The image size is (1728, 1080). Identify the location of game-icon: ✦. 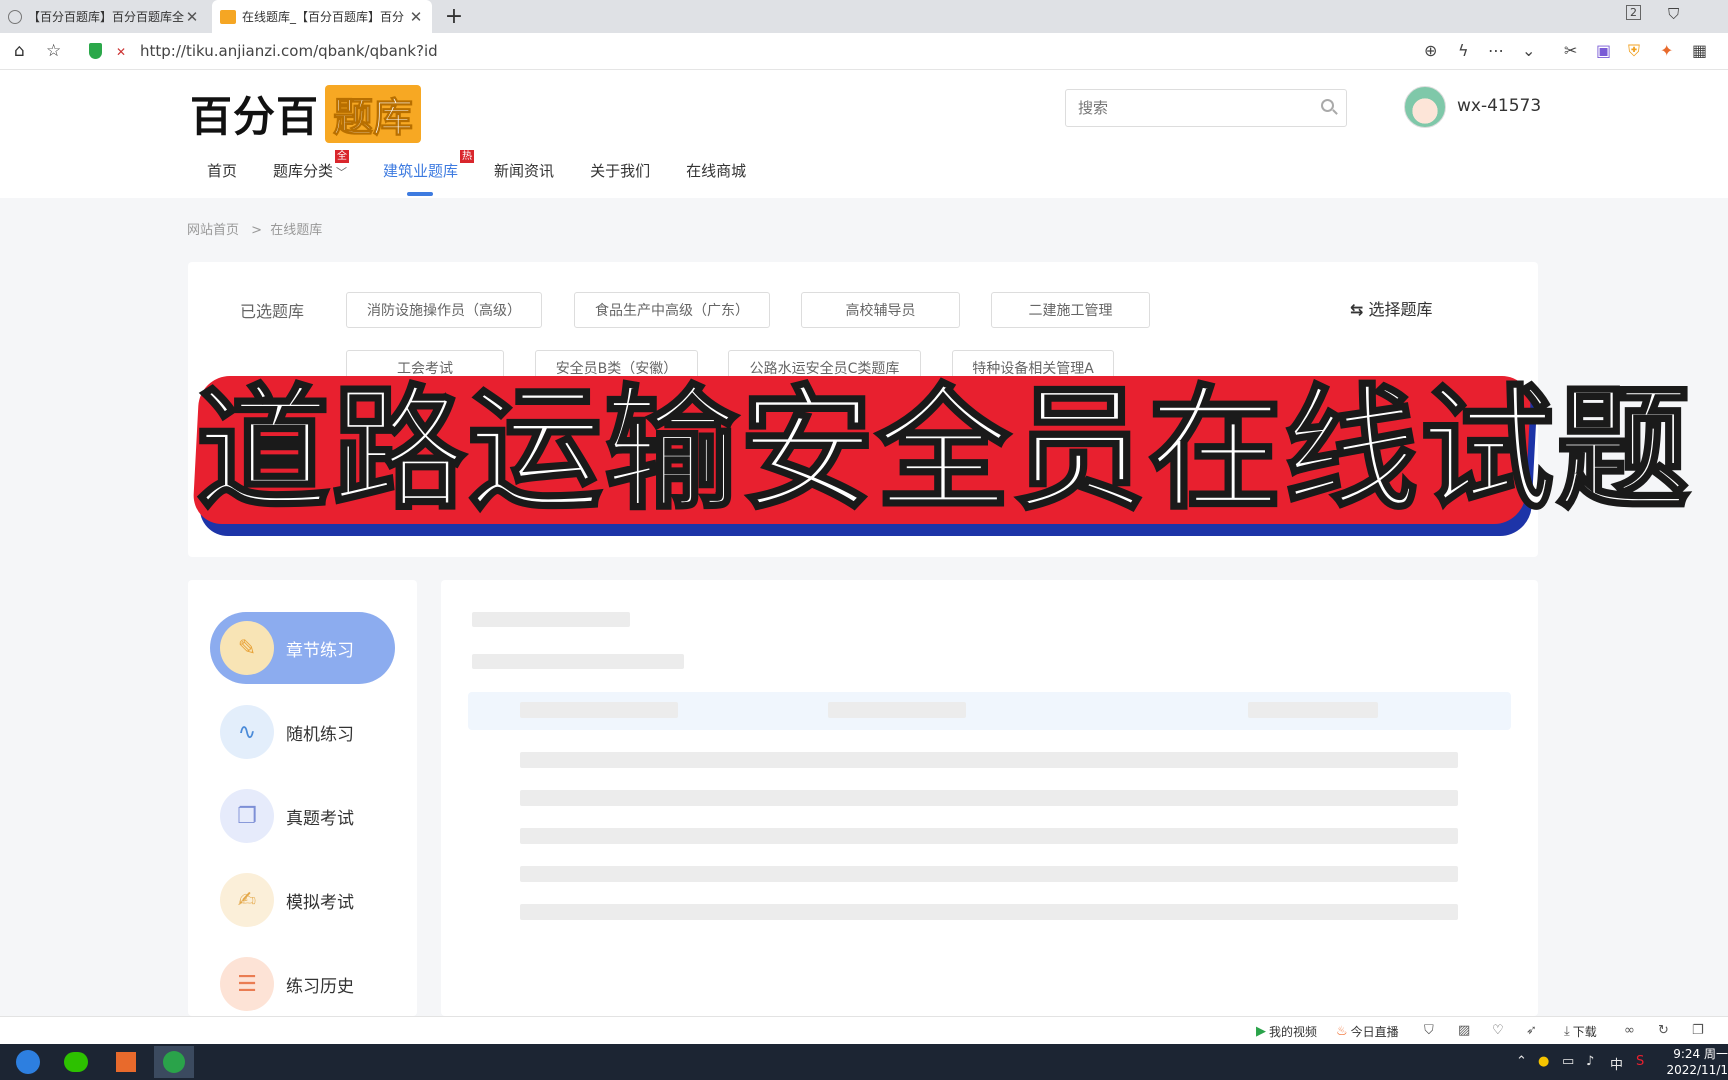
(1666, 50).